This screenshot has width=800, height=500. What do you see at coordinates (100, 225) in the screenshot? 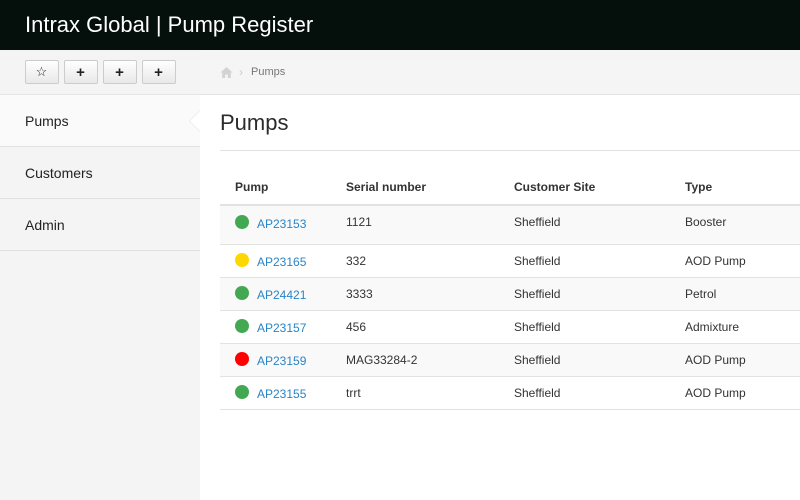
I see `sidebar-item-admin: Admin` at bounding box center [100, 225].